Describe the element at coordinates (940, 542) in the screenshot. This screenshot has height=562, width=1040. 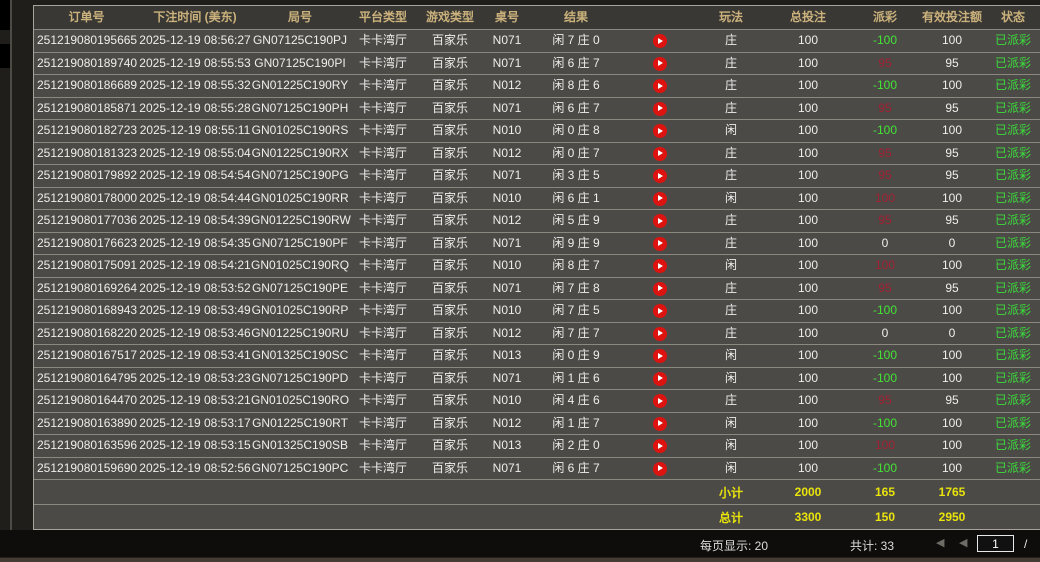
I see `first-page-icon: ◀` at that location.